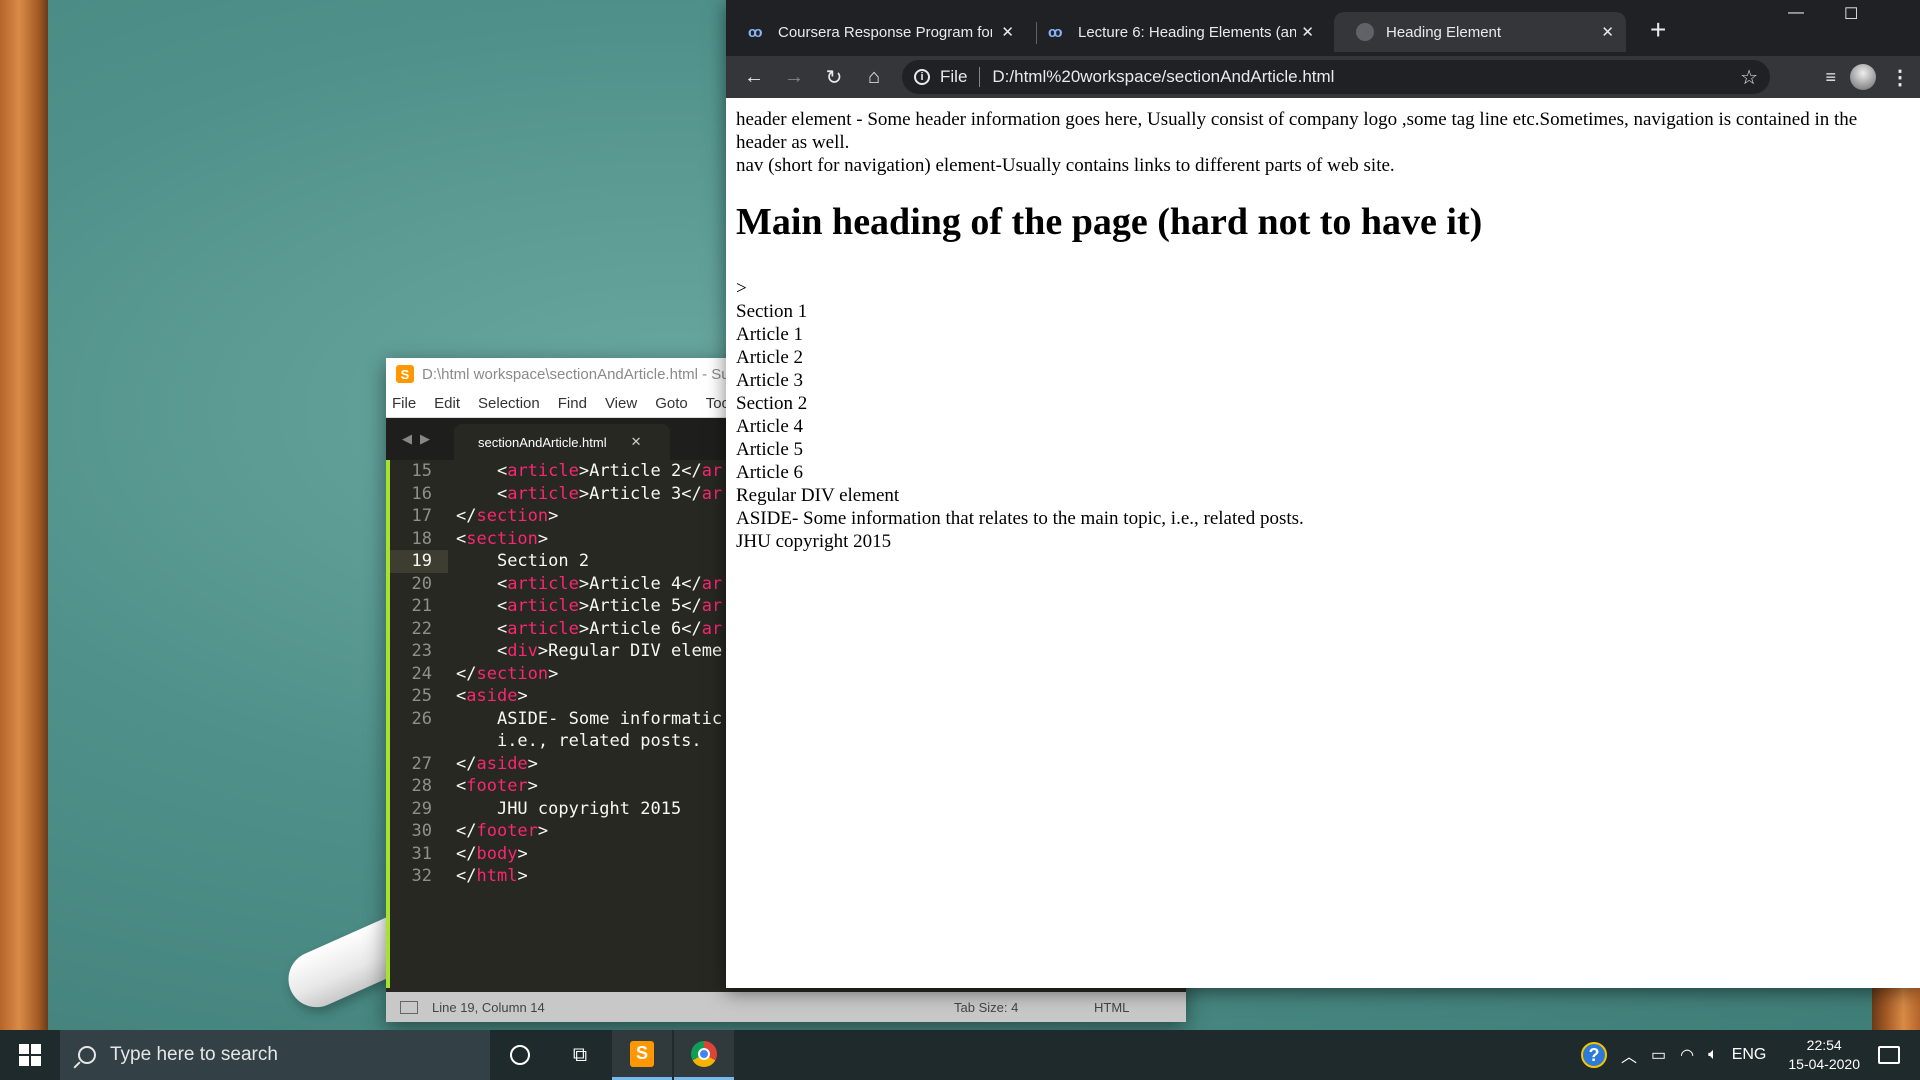  I want to click on clock: 22:54 15-04-2020, so click(1824, 1055).